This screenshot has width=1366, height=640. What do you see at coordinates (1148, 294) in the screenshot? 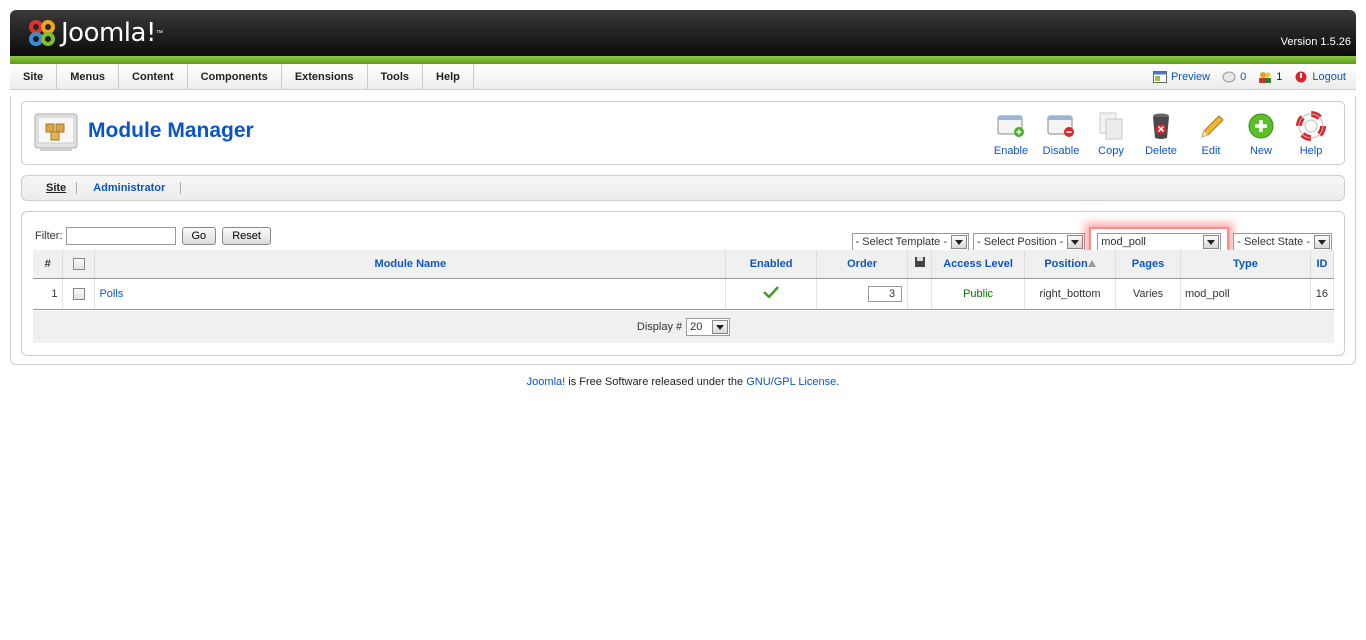
I see `row-pages: Varies` at bounding box center [1148, 294].